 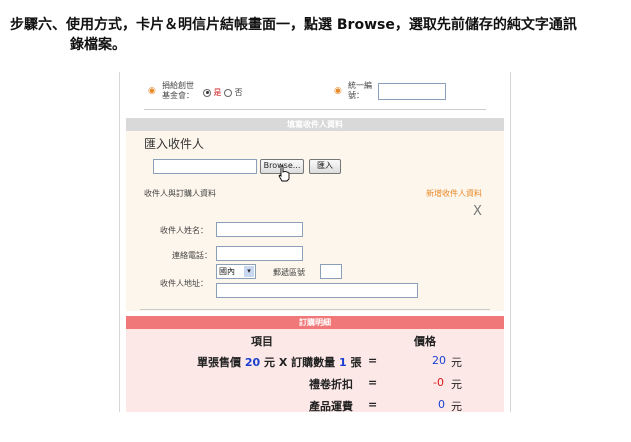 I want to click on order-section-header: 訂購明細, so click(x=315, y=322).